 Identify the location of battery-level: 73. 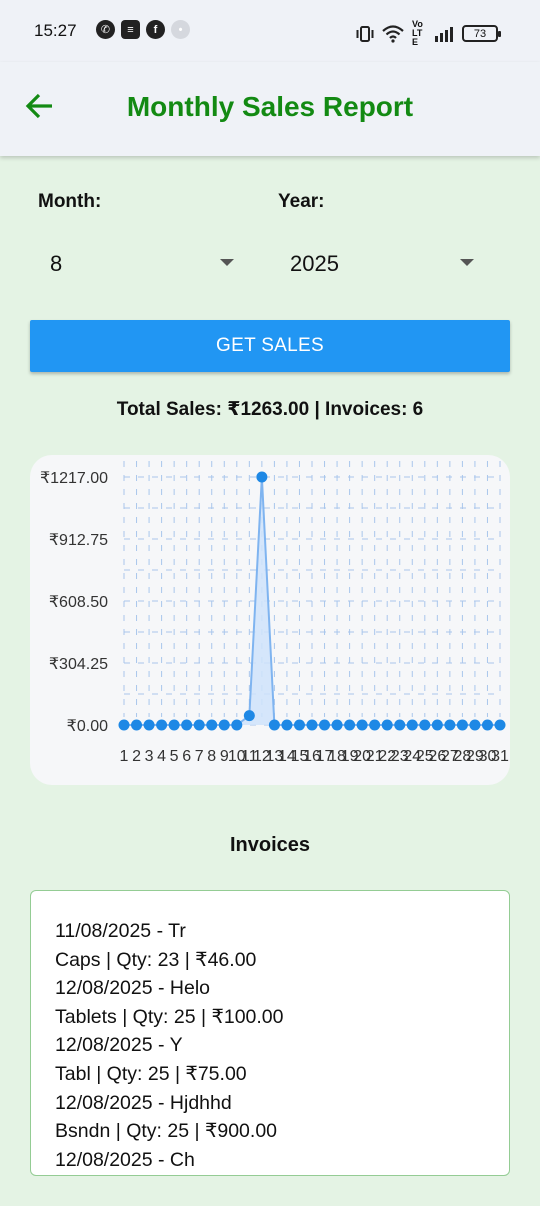
(480, 33).